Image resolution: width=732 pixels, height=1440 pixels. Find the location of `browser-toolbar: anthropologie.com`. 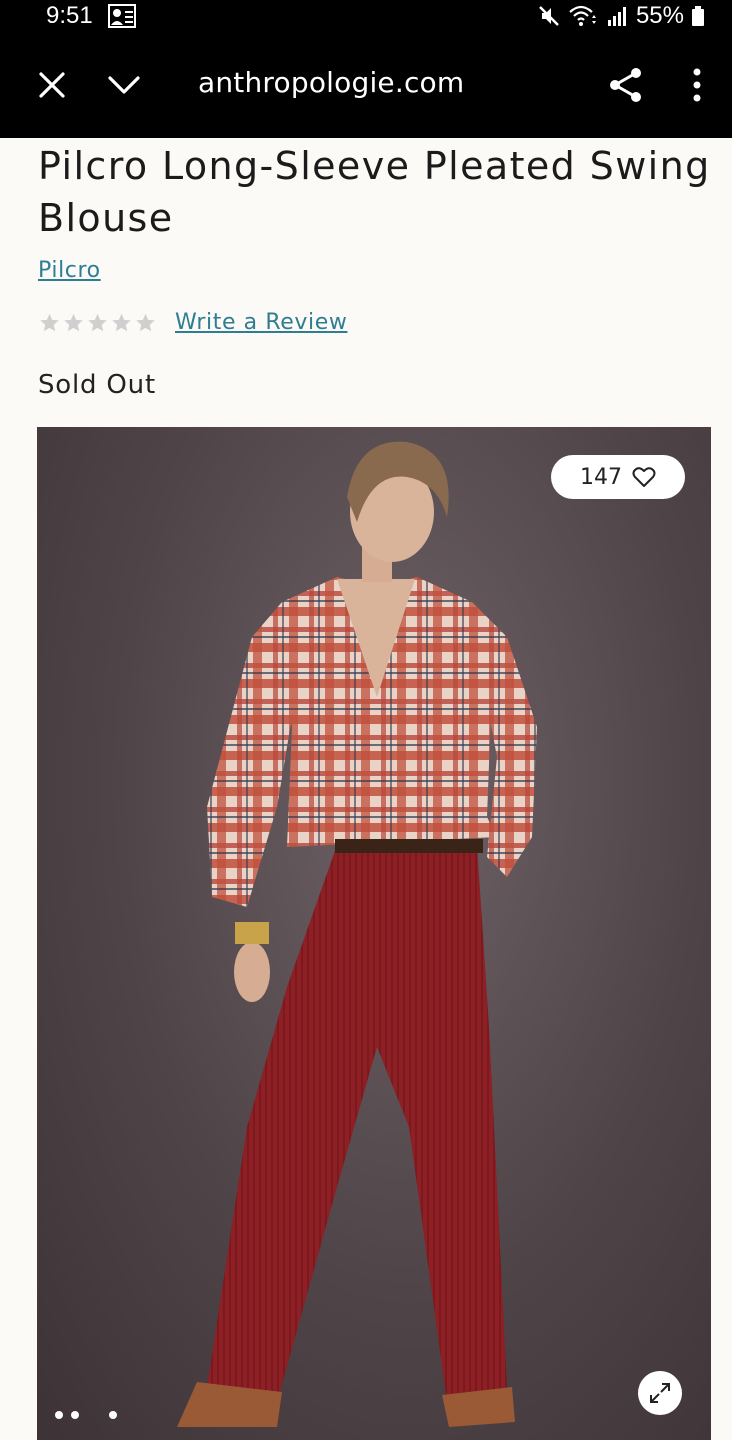

browser-toolbar: anthropologie.com is located at coordinates (366, 85).